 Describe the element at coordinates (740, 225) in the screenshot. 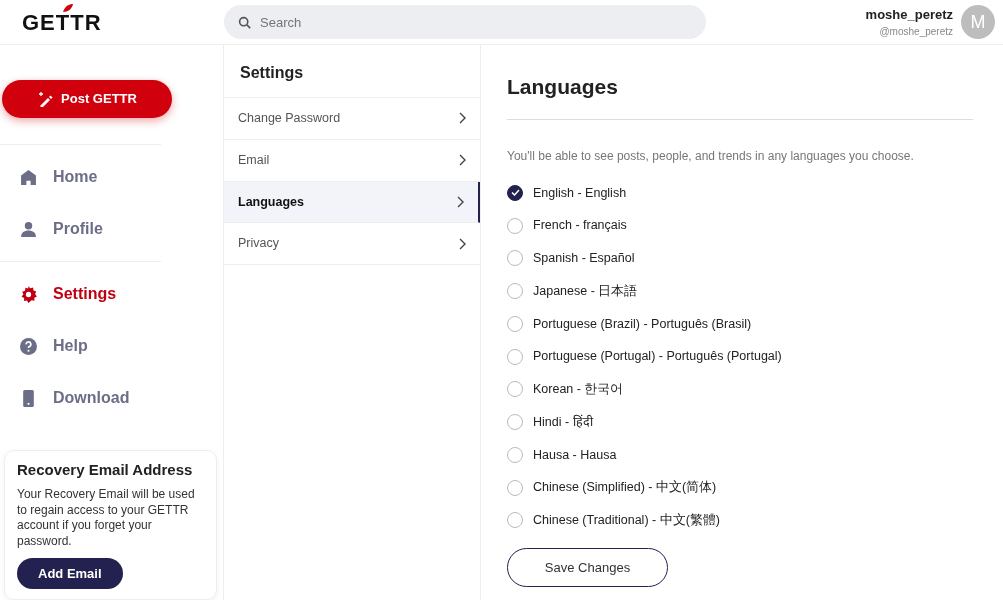

I see `language-option: French - français` at that location.